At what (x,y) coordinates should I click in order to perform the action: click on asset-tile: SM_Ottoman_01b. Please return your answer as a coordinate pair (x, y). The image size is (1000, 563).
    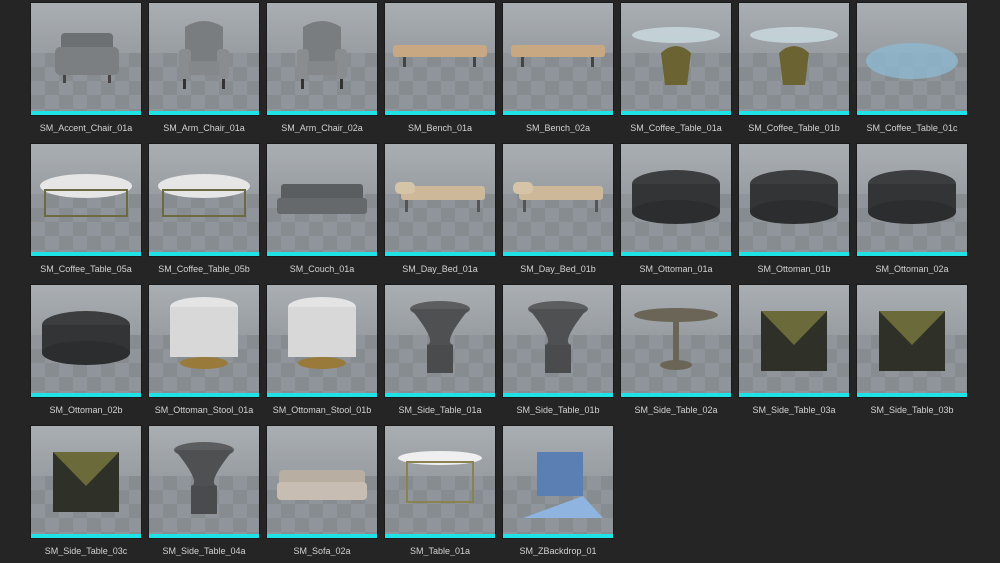
    Looking at the image, I should click on (794, 212).